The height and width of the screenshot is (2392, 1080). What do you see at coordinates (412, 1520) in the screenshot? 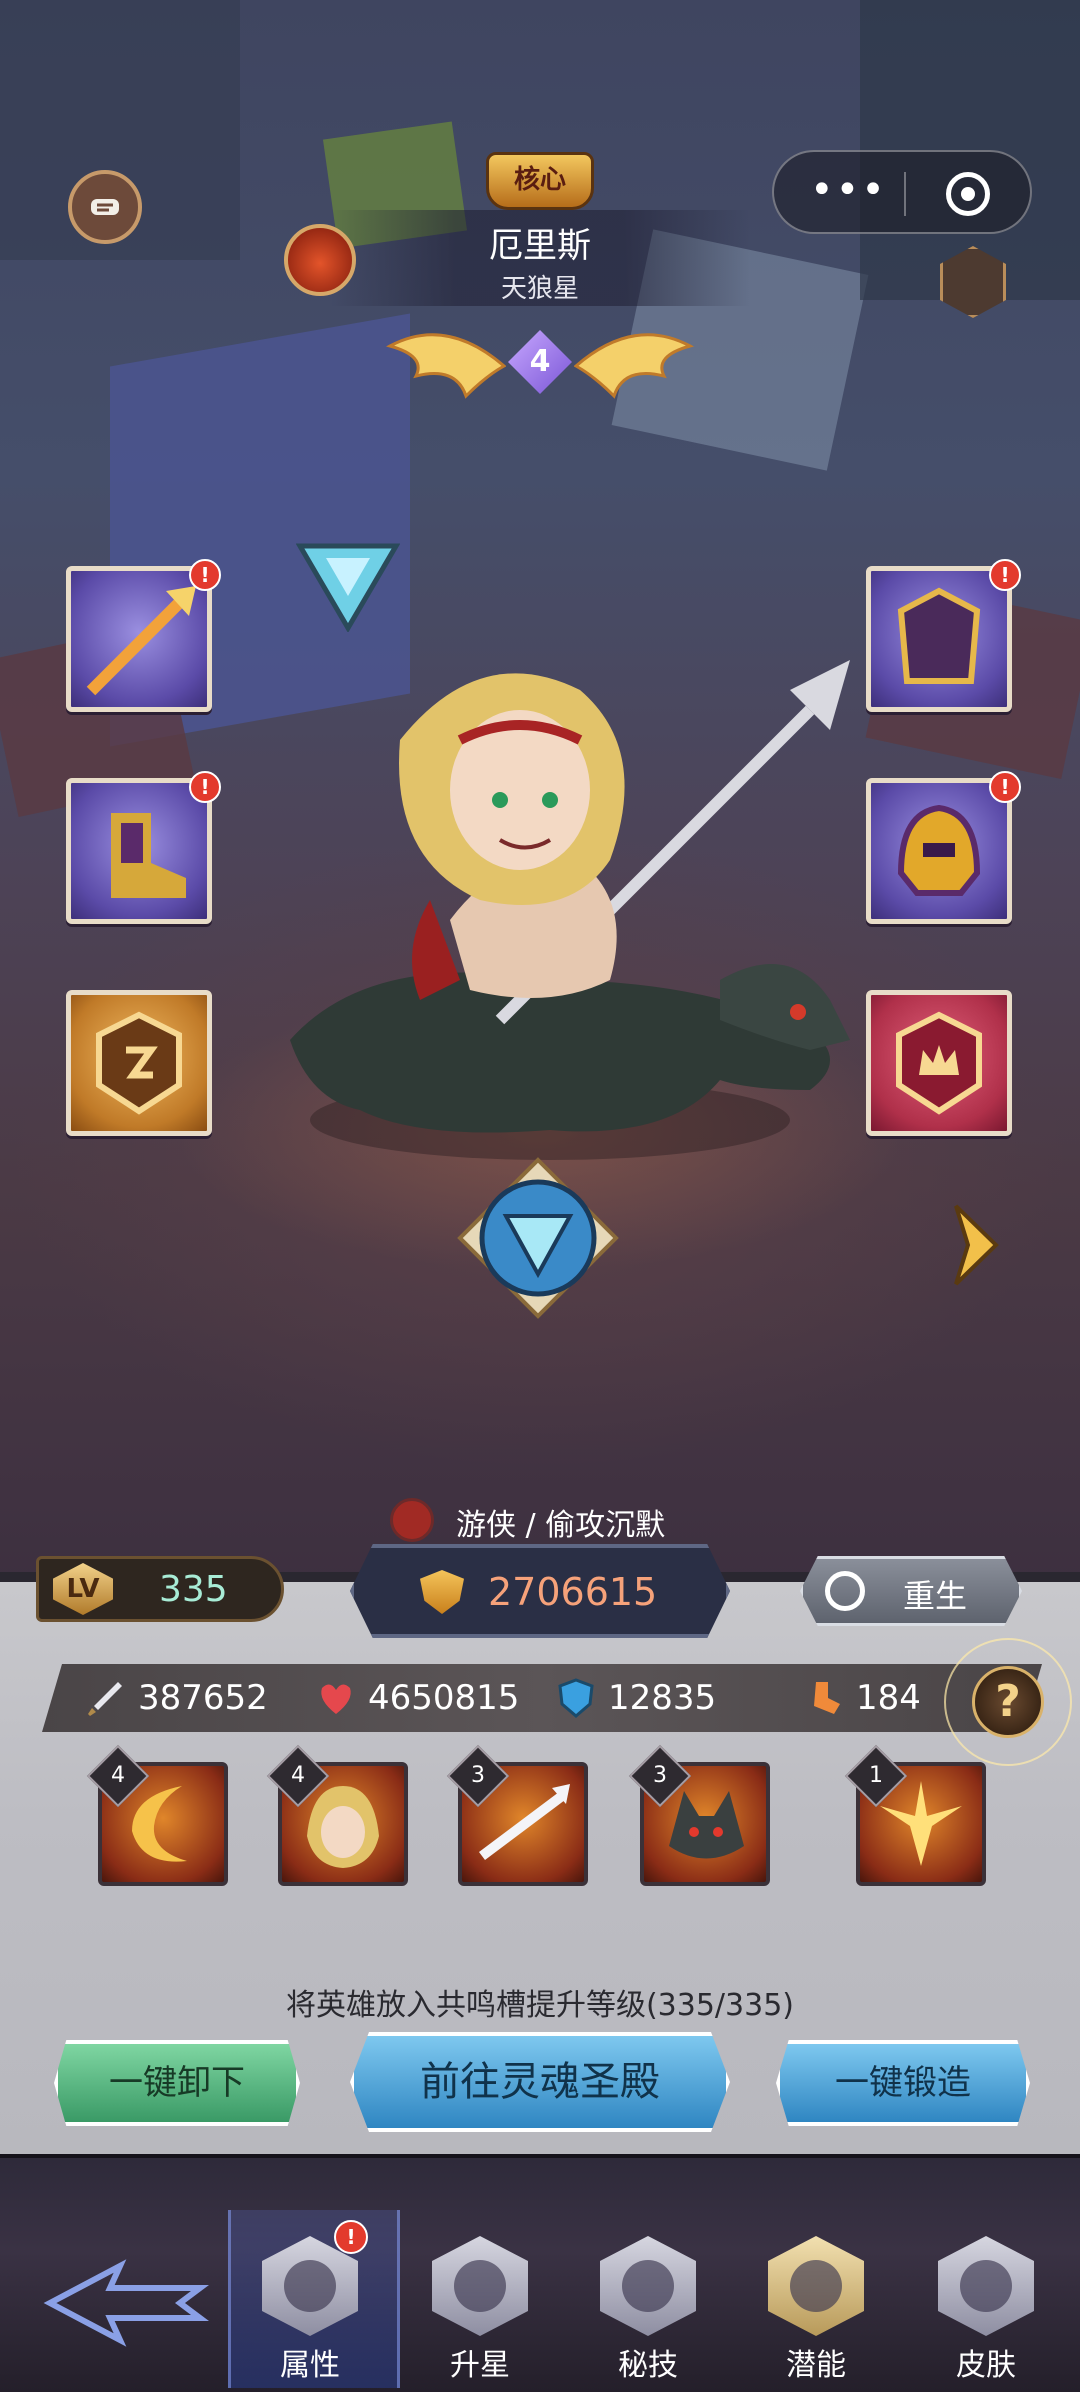
I see `ranger-class-icon` at bounding box center [412, 1520].